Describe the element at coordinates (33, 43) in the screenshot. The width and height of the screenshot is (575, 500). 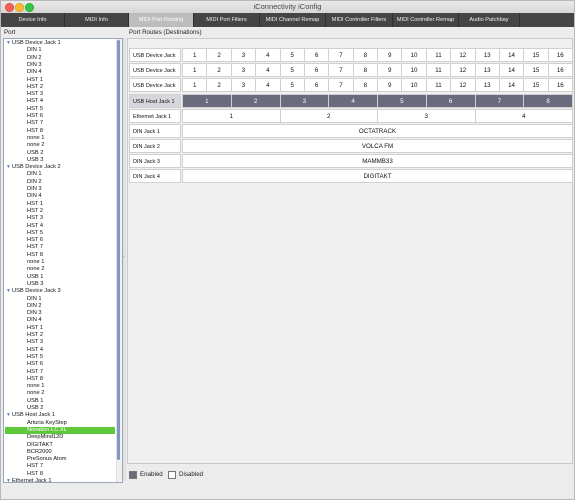
I see `tree-group-usb-device-jack-1: ▼USB Device Jack 1` at that location.